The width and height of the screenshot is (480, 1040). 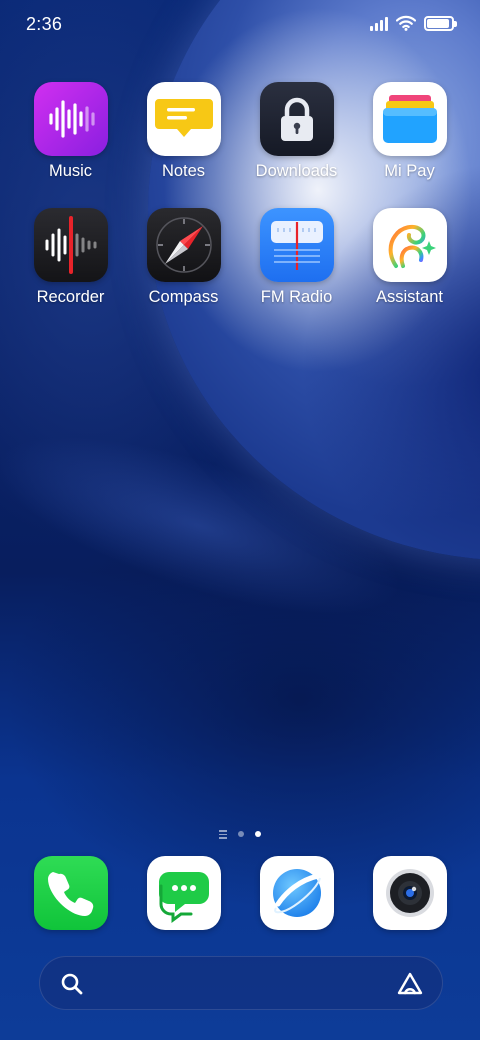 What do you see at coordinates (44, 24) in the screenshot?
I see `status-time: 2:36` at bounding box center [44, 24].